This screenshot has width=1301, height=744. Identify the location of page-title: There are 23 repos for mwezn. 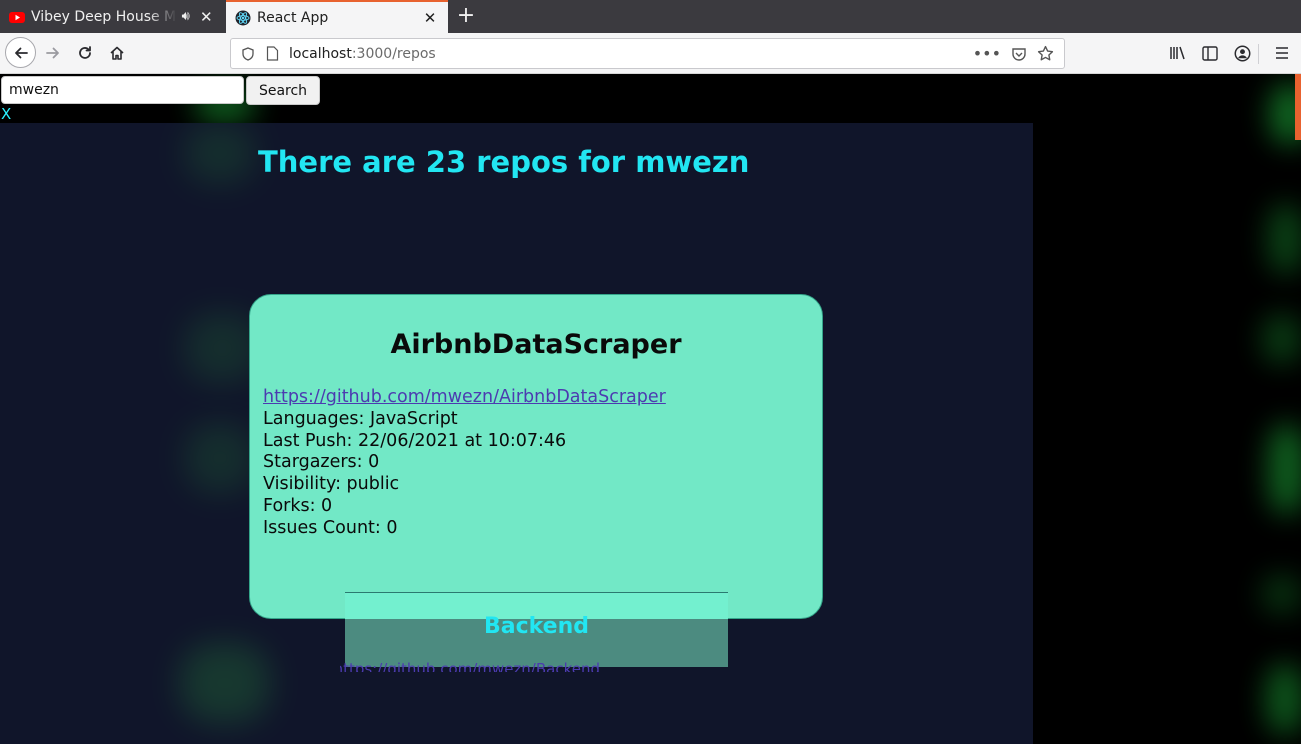
(504, 162).